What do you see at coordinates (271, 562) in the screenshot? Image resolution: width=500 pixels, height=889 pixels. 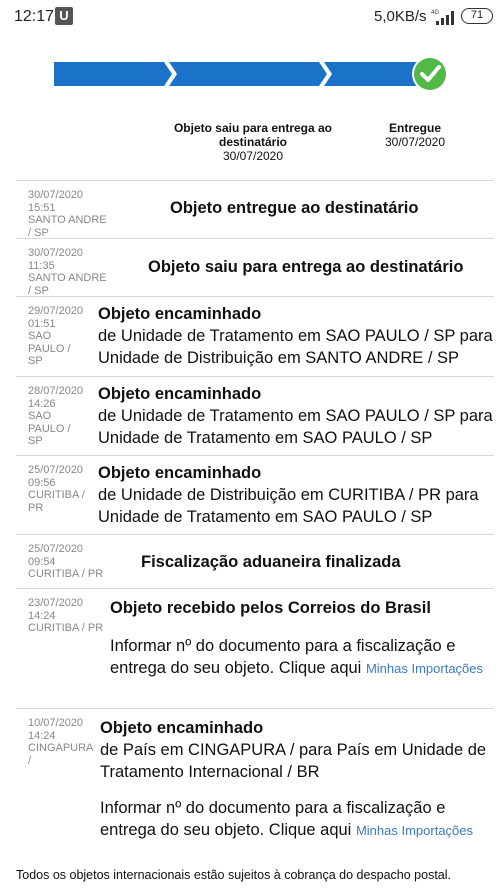 I see `event-title: Fiscalização aduaneira finalizada` at bounding box center [271, 562].